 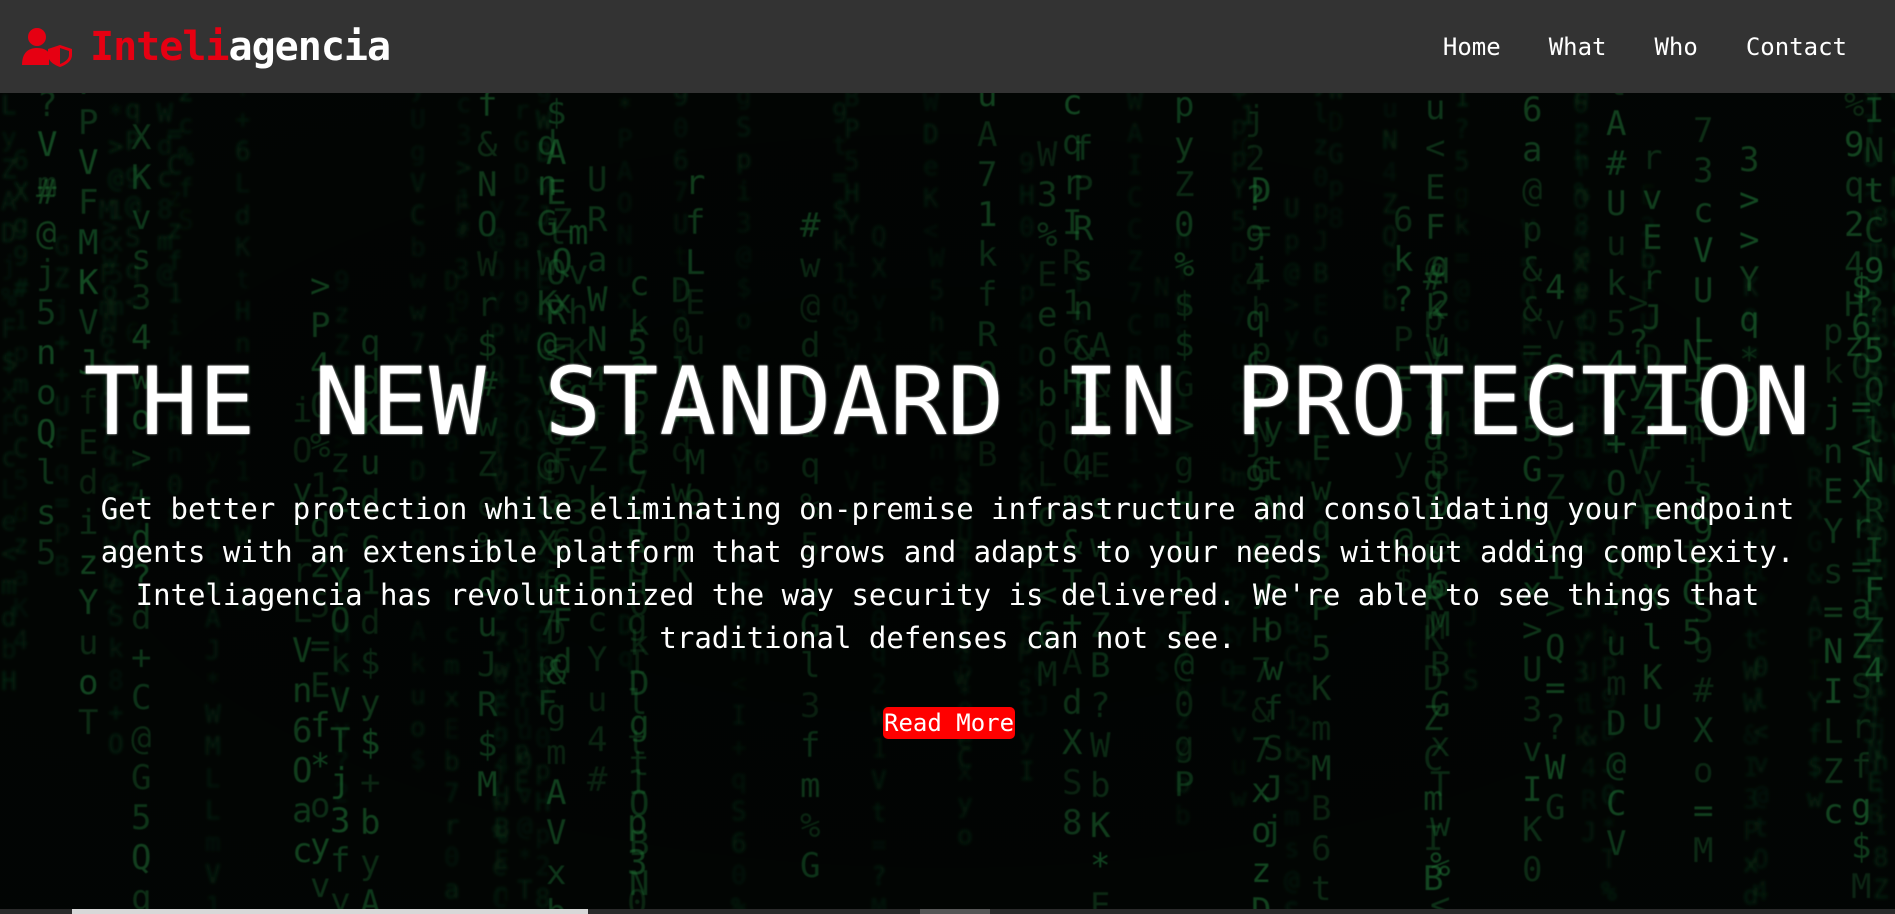 I want to click on brand-name: Inteliagencia, so click(x=241, y=46).